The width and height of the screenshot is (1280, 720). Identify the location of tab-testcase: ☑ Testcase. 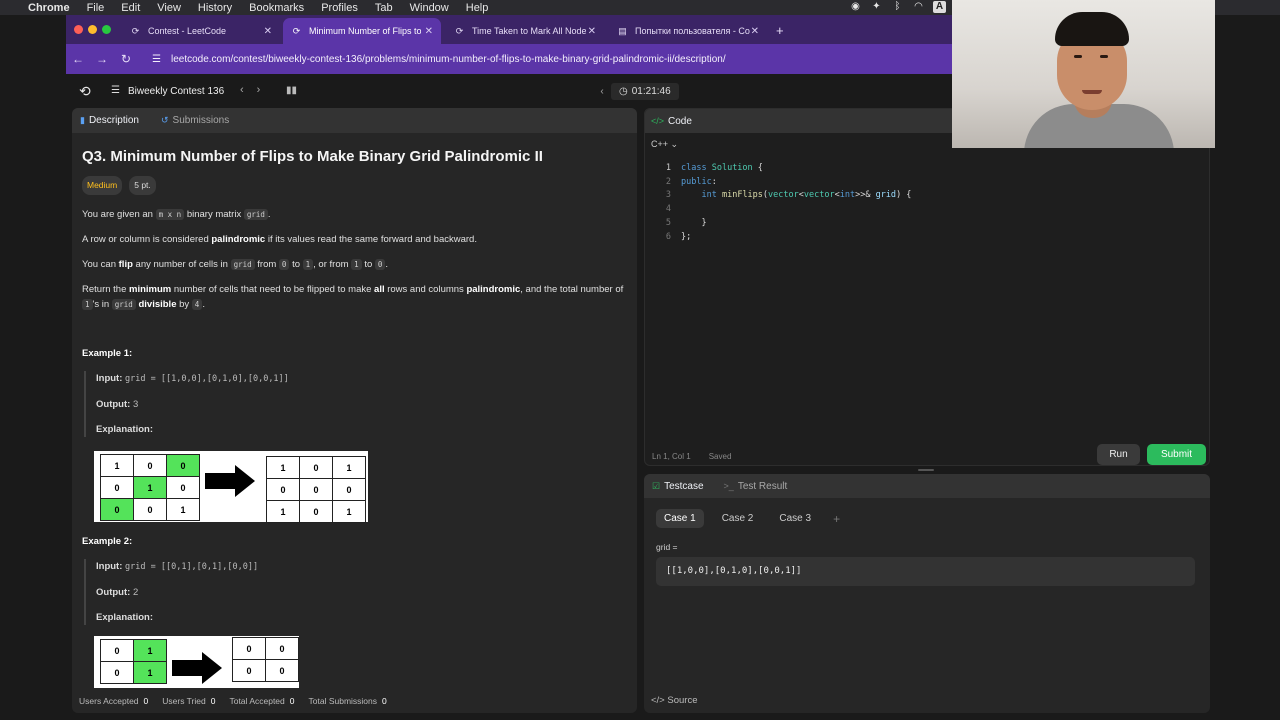
(678, 486).